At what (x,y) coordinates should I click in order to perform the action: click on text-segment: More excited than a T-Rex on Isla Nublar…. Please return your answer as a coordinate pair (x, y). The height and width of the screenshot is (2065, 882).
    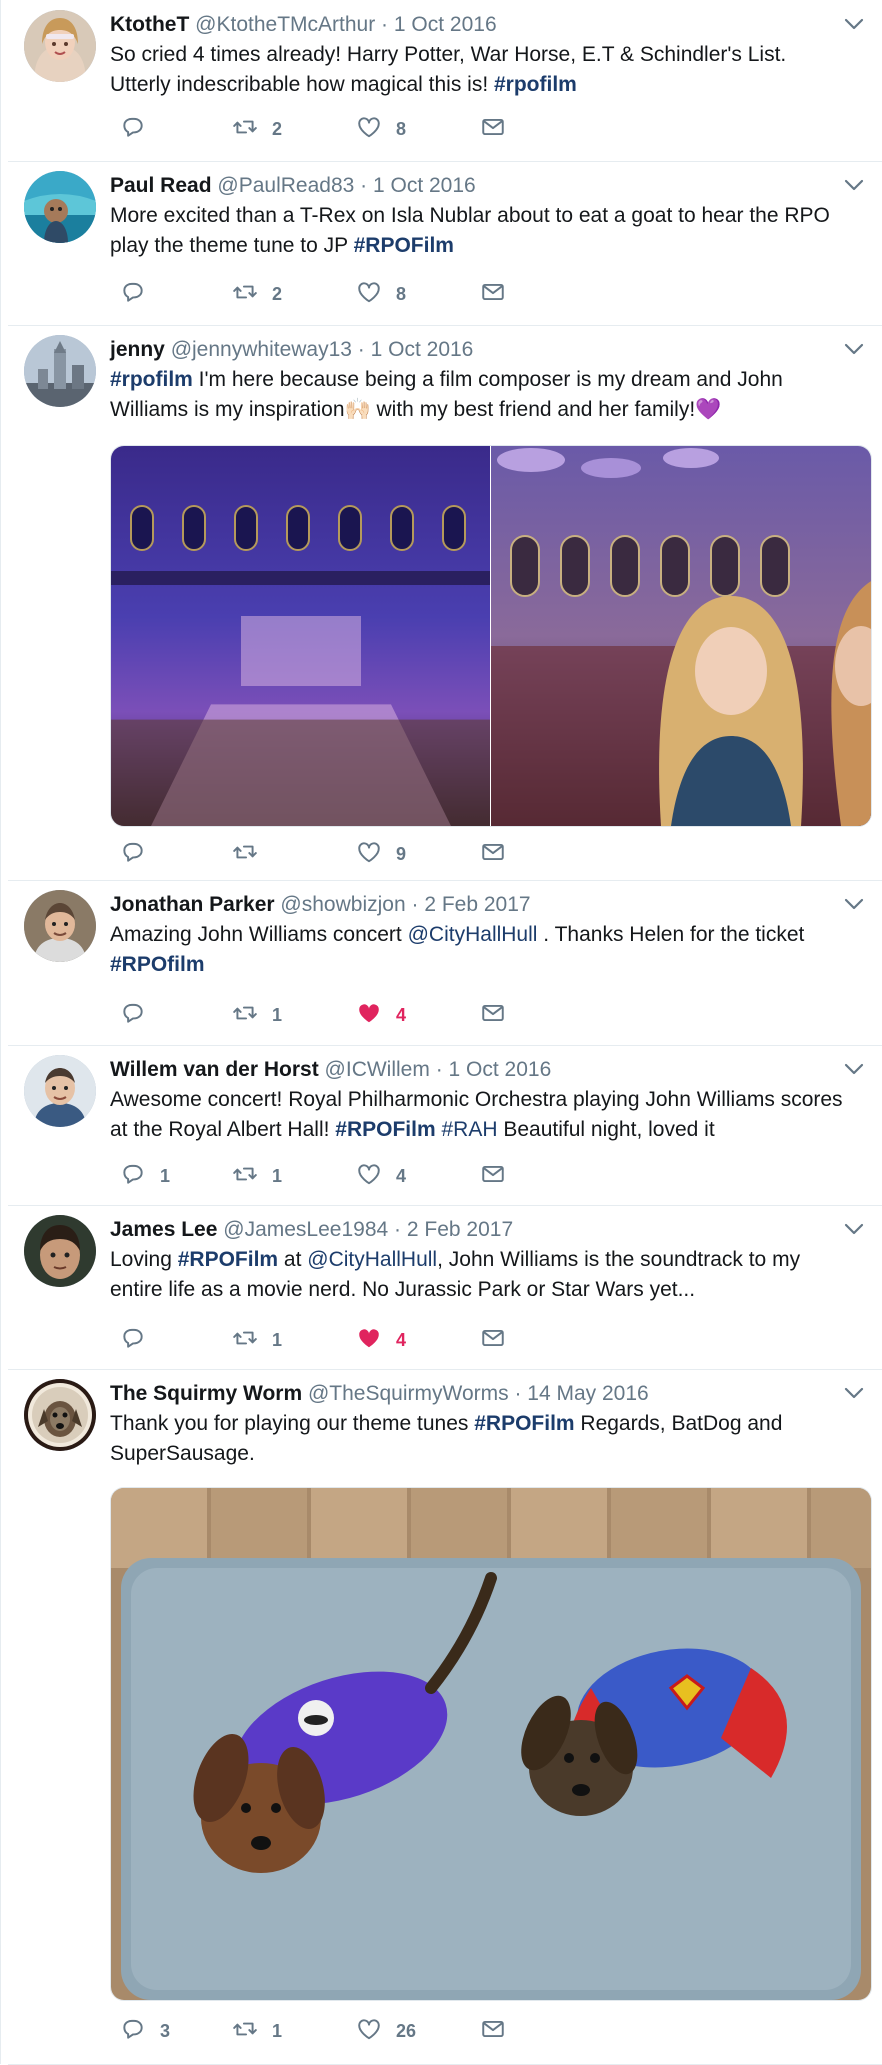
    Looking at the image, I should click on (470, 230).